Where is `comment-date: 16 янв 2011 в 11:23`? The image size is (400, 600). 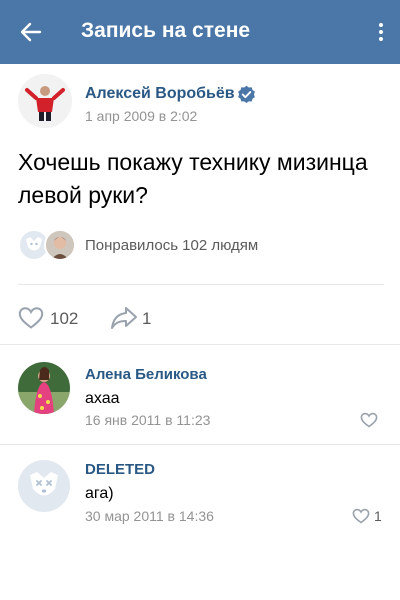
comment-date: 16 янв 2011 в 11:23 is located at coordinates (148, 420).